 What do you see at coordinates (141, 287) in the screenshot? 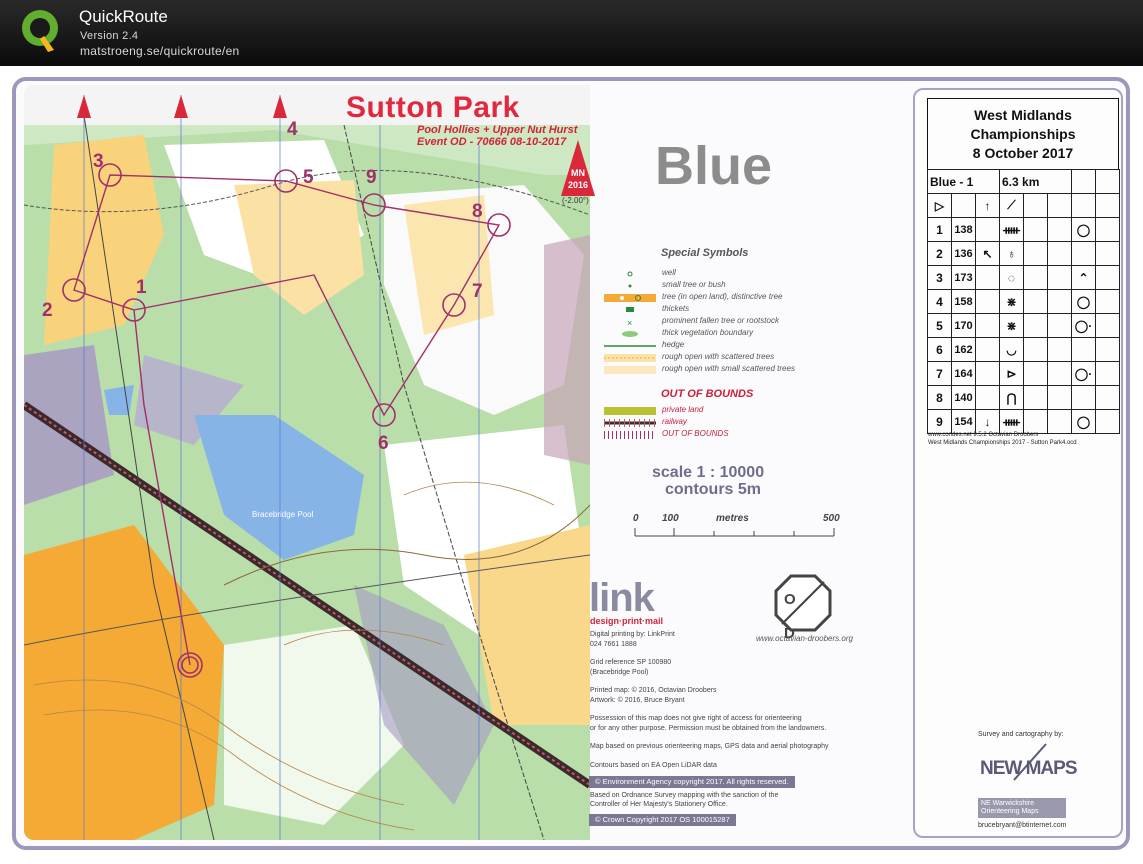
I see `control-number-1: 1` at bounding box center [141, 287].